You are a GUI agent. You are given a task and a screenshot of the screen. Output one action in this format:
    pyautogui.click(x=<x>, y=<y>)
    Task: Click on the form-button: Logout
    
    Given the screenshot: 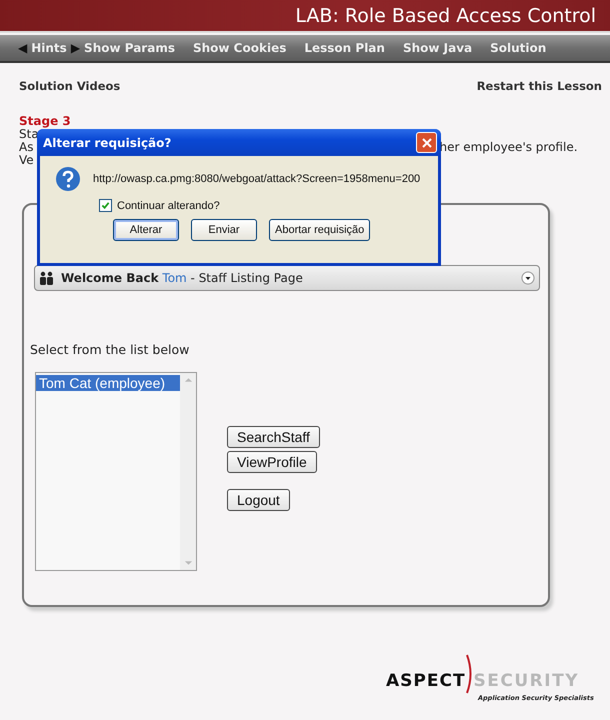 What is the action you would take?
    pyautogui.click(x=258, y=500)
    